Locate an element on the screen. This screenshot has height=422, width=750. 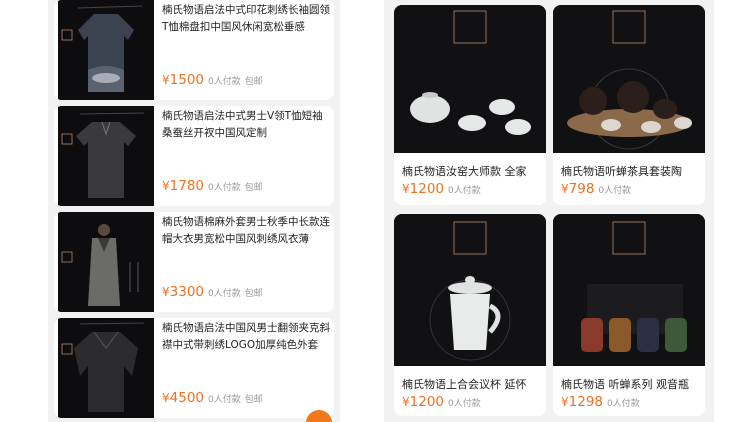
grid-item: 楠氏物语汝窑大师款 全家 ¥1200 0人付款 is located at coordinates (470, 105).